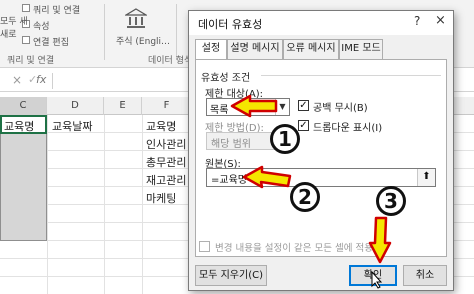  Describe the element at coordinates (51, 41) in the screenshot. I see `ribbon-edit-links: 연결 편집` at that location.